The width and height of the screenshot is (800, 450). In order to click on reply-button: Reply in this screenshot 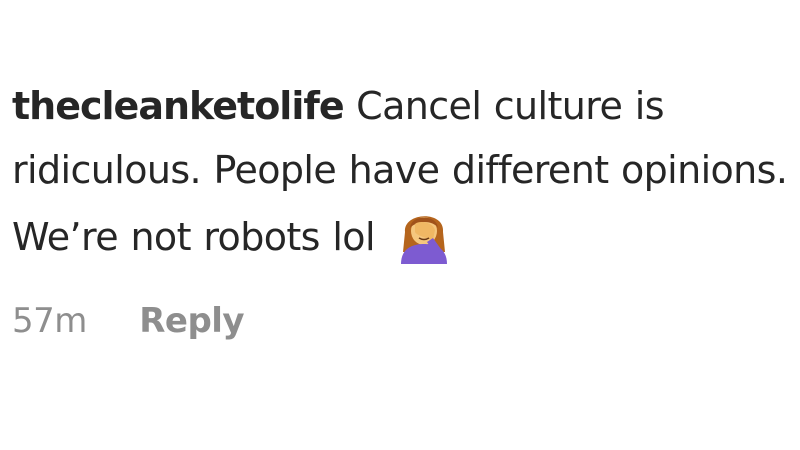, I will do `click(191, 321)`.